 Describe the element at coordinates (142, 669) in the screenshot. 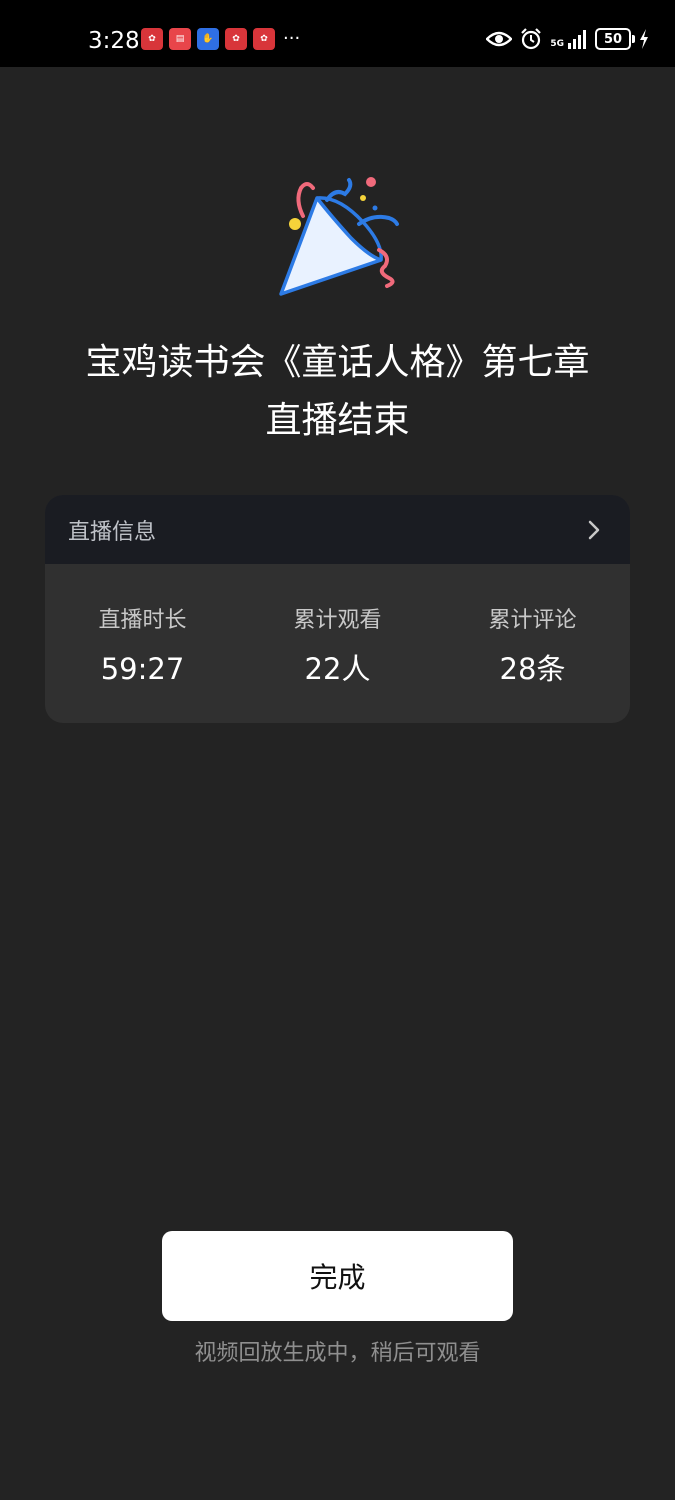

I see `stat-value: 59:27` at that location.